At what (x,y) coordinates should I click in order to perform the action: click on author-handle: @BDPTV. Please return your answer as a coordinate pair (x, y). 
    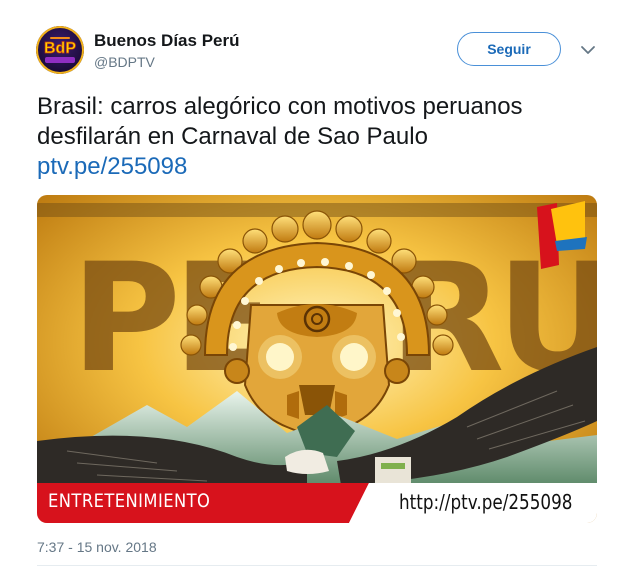
    Looking at the image, I should click on (124, 62).